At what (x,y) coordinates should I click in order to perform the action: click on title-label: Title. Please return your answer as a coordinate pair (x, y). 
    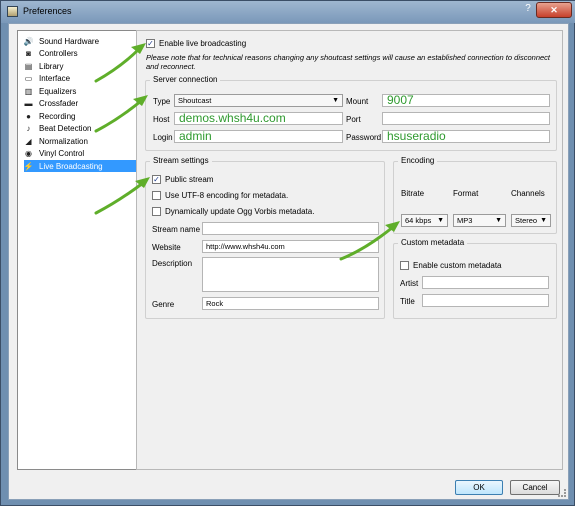
    Looking at the image, I should click on (407, 301).